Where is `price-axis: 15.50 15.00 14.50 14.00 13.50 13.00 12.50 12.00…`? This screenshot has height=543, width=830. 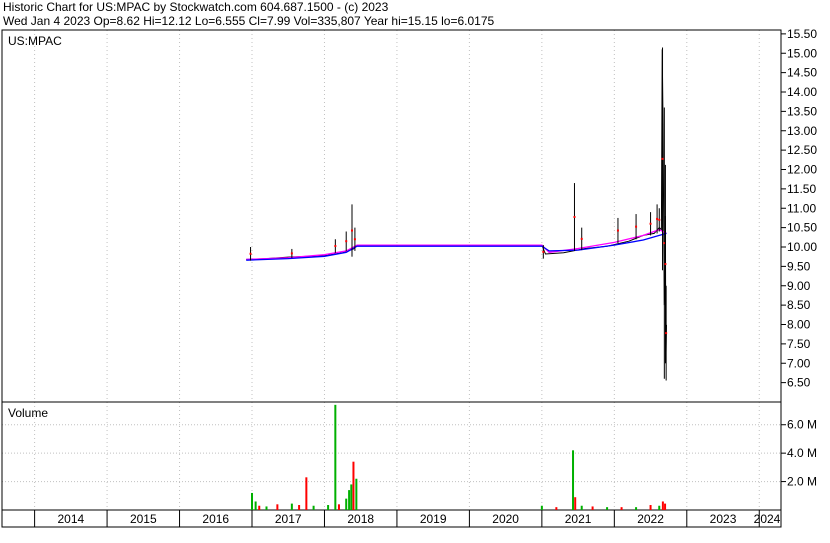 price-axis: 15.50 15.00 14.50 14.00 13.50 13.00 12.50 12.00… is located at coordinates (799, 208).